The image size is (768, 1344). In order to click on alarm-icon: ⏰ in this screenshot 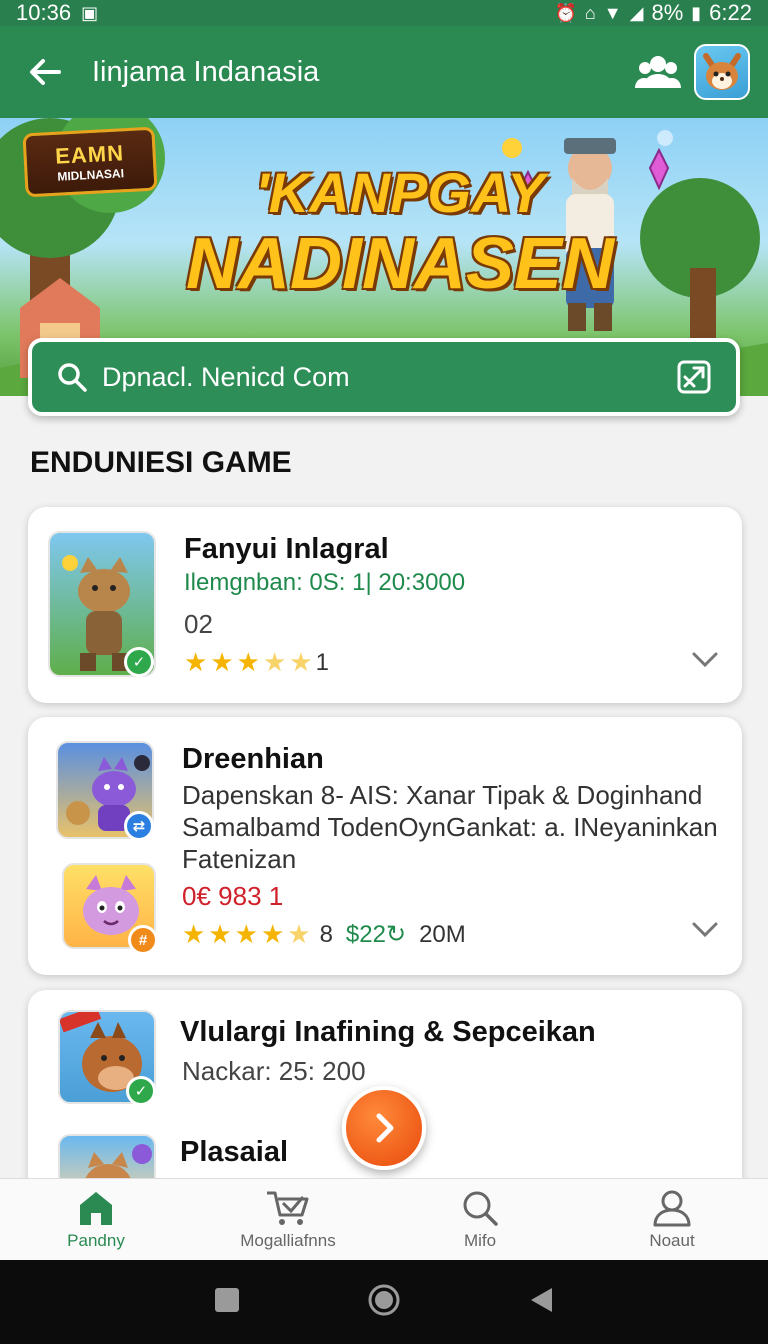, I will do `click(565, 13)`.